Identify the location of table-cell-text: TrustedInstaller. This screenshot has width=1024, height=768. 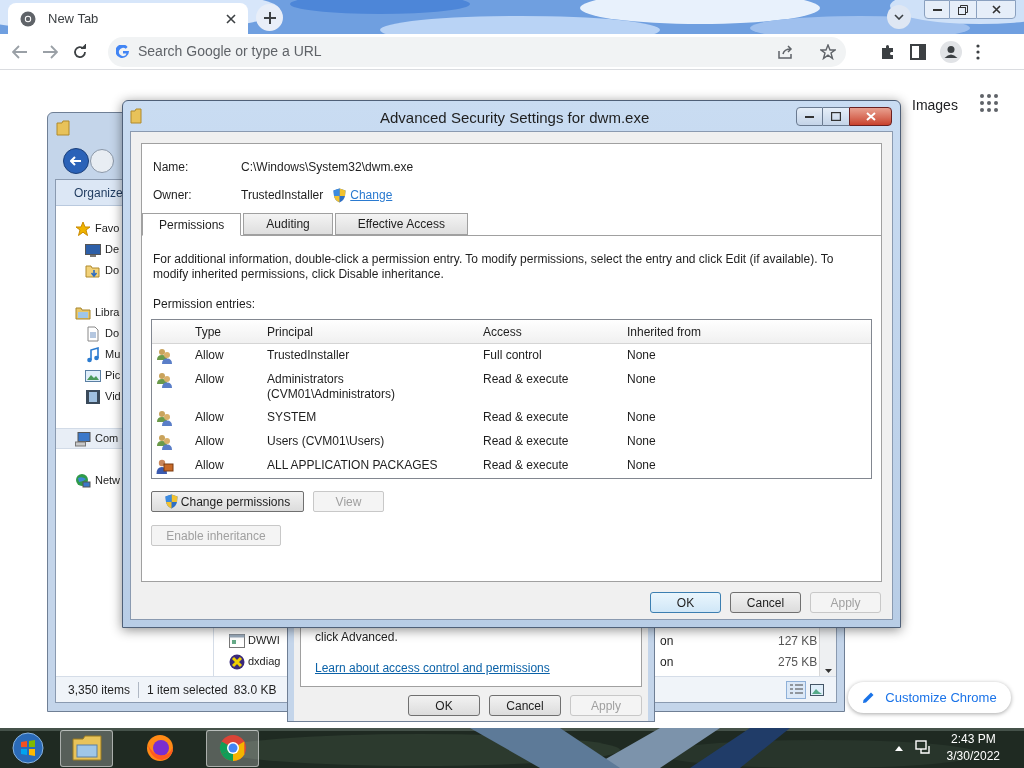
(309, 355).